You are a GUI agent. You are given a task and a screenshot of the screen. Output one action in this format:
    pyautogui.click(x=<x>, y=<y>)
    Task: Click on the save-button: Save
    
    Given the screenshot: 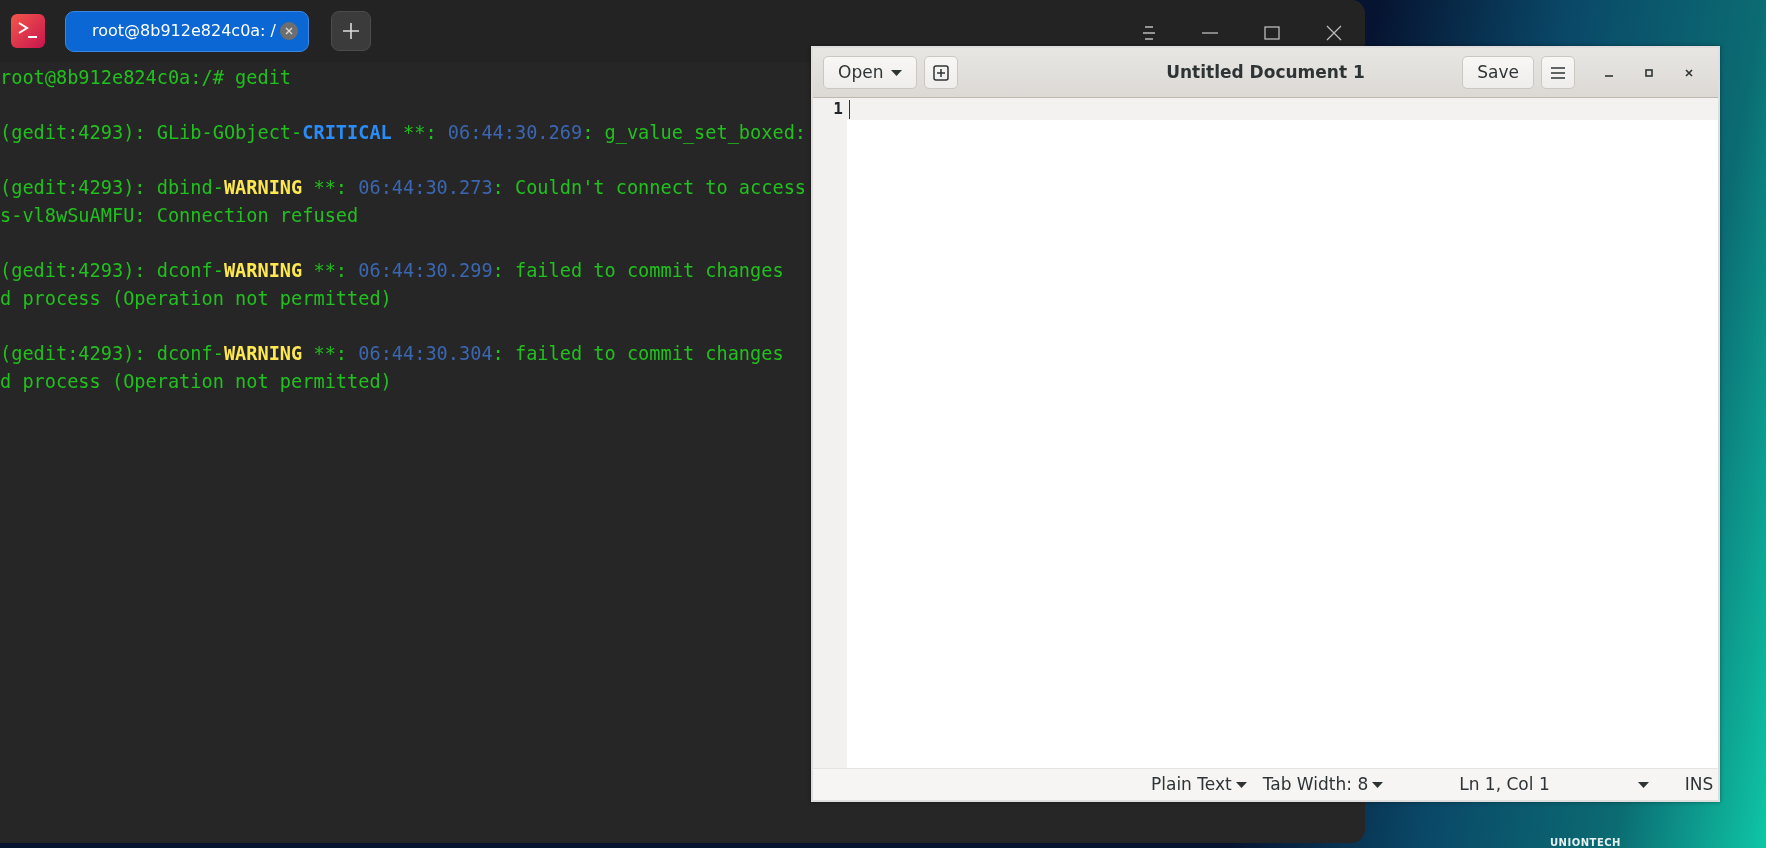 What is the action you would take?
    pyautogui.click(x=1498, y=72)
    